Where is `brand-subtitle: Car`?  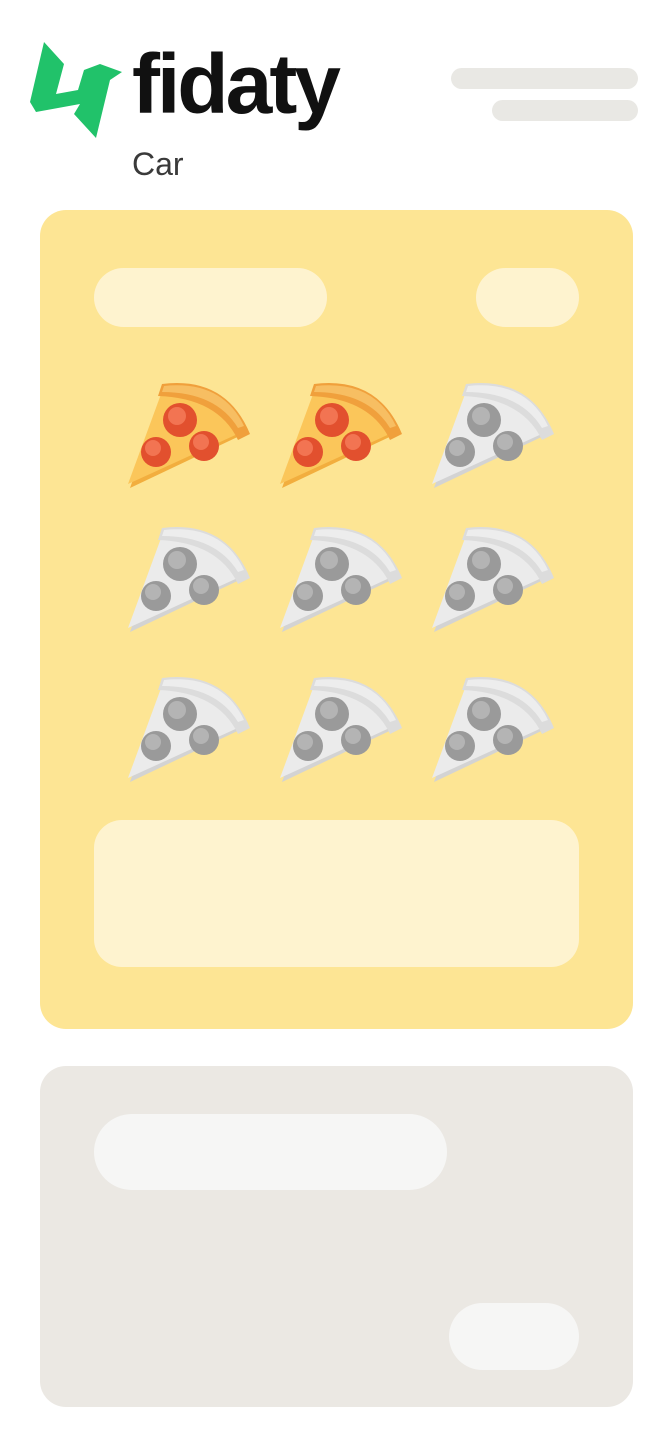
brand-subtitle: Car is located at coordinates (158, 164).